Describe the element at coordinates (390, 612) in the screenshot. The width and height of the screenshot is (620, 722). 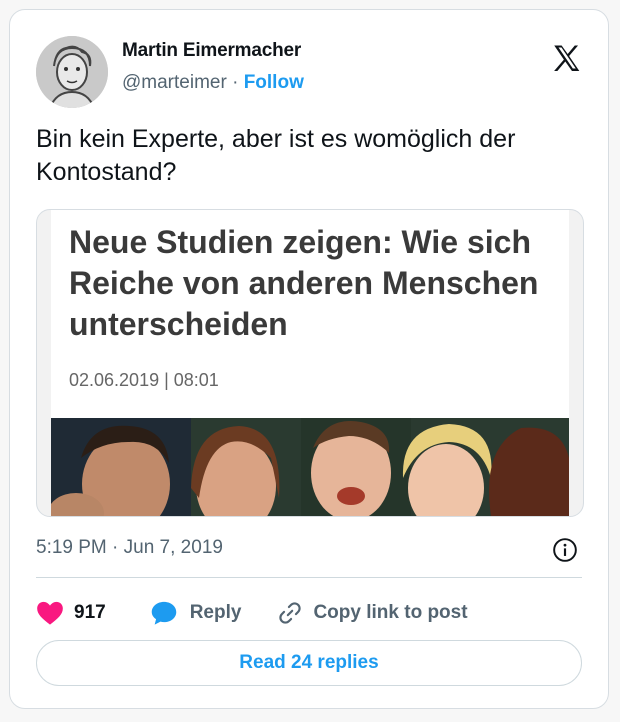
I see `copy-link-label: Copy link to post` at that location.